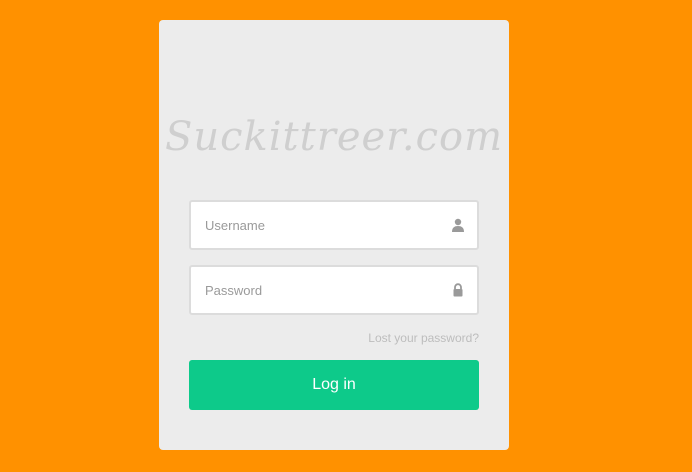  I want to click on password-field, so click(334, 290).